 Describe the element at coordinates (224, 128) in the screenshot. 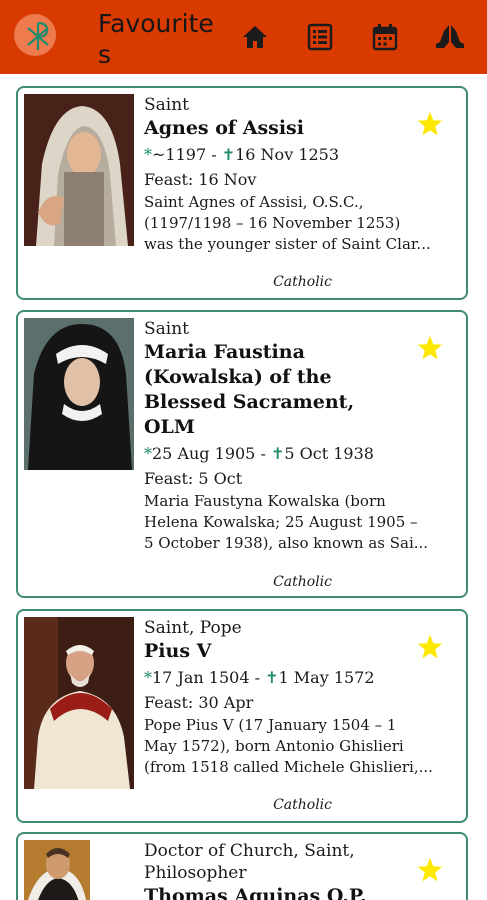

I see `saint-name: Agnes of Assisi` at that location.